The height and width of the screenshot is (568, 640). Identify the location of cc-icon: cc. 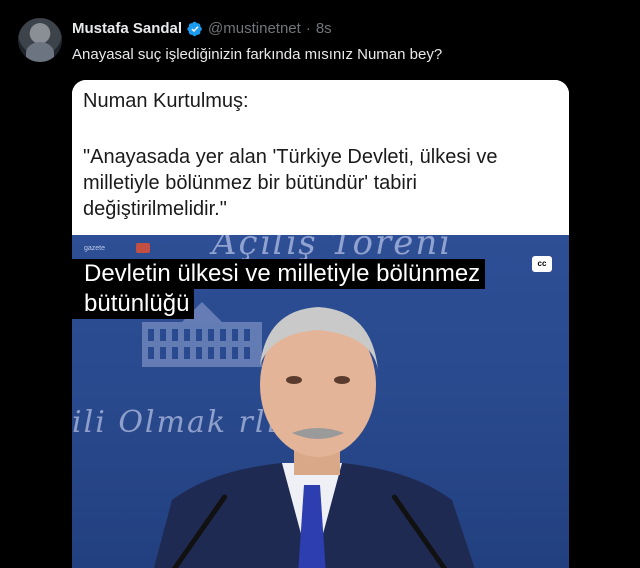
(542, 264).